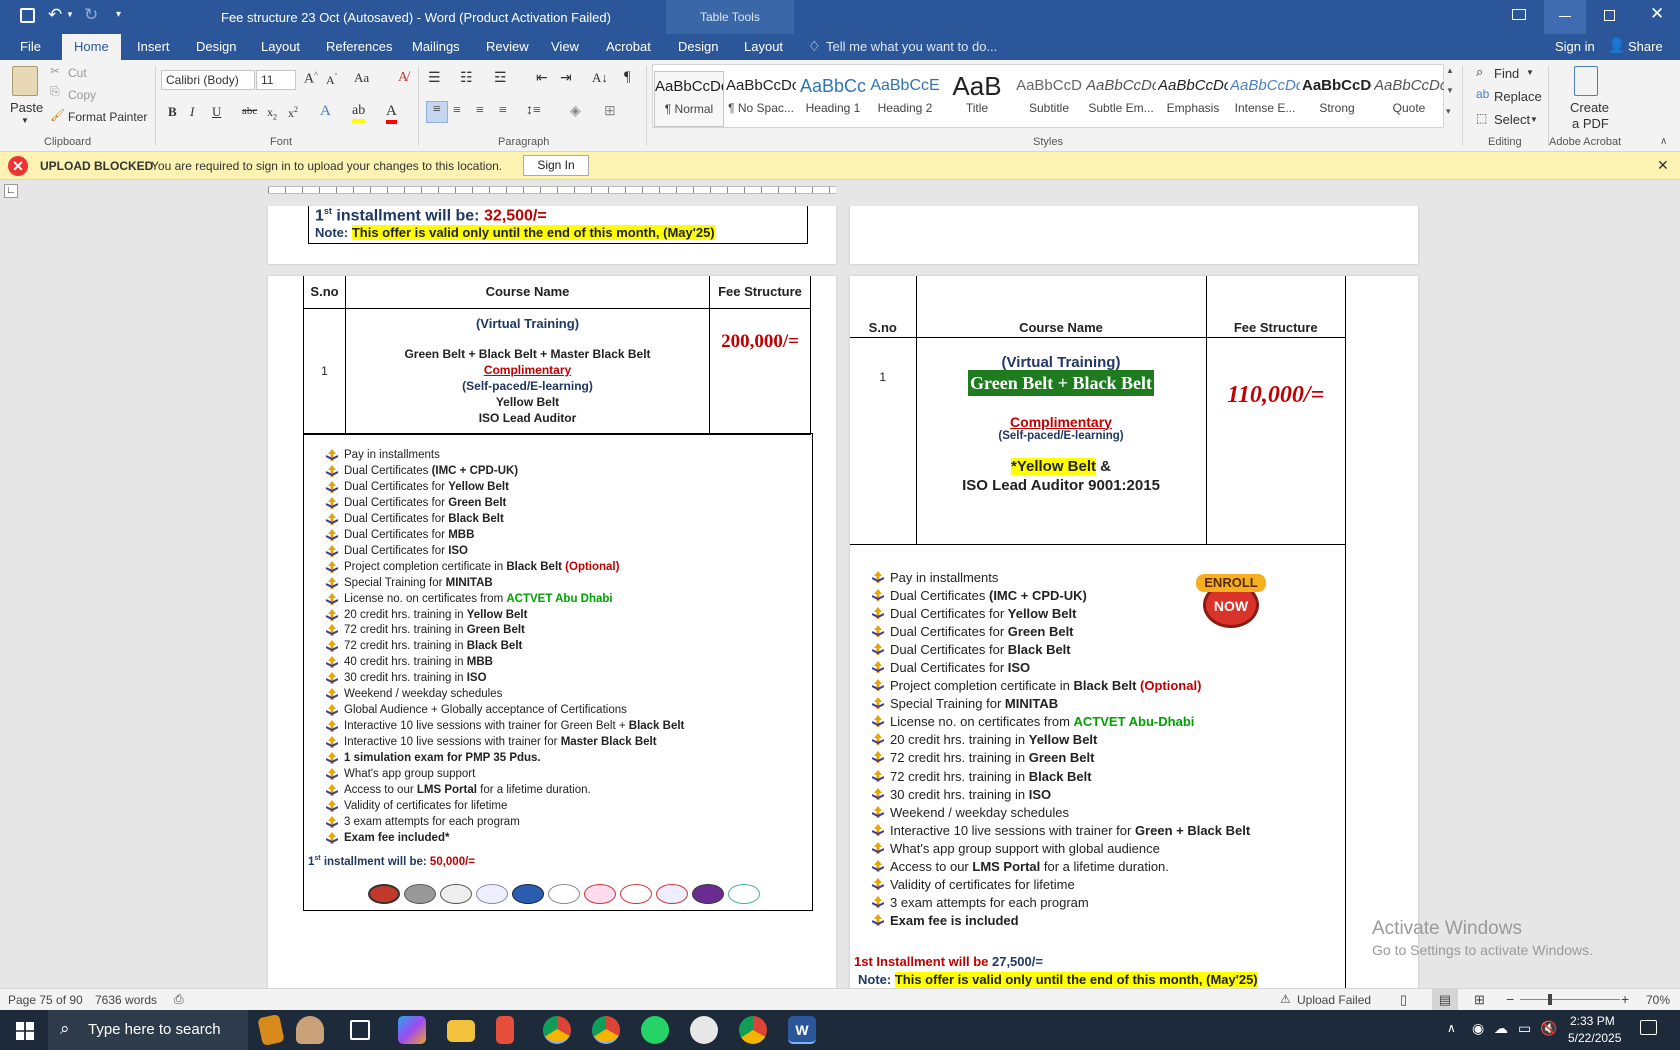  I want to click on find-button: Find, so click(1506, 73).